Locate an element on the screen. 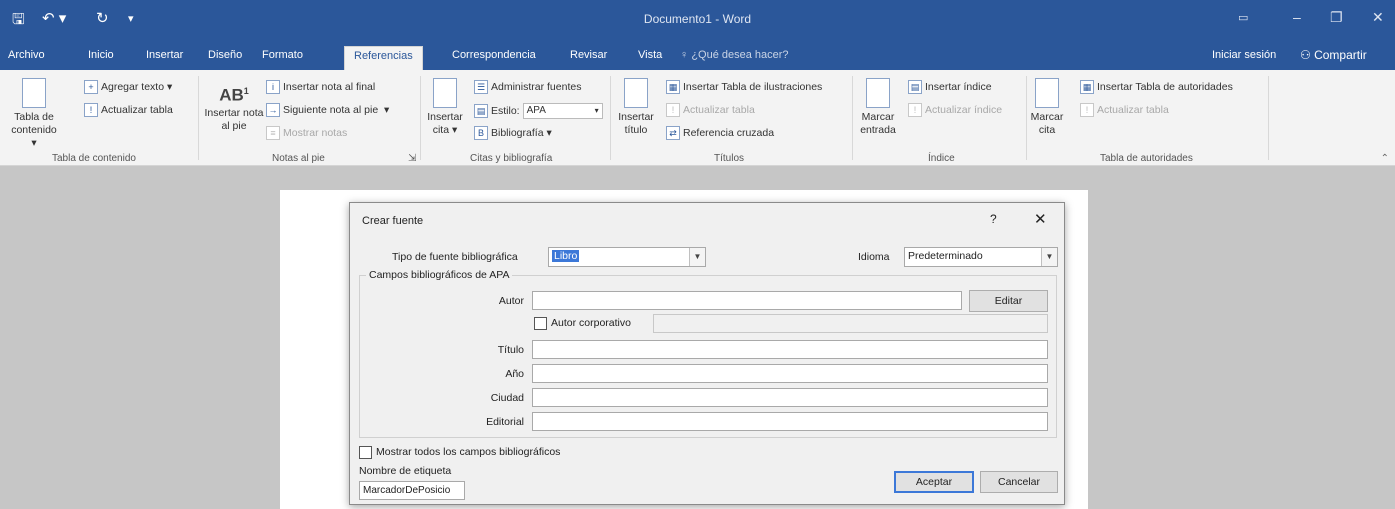  tab-archivo: Archivo is located at coordinates (26, 55).